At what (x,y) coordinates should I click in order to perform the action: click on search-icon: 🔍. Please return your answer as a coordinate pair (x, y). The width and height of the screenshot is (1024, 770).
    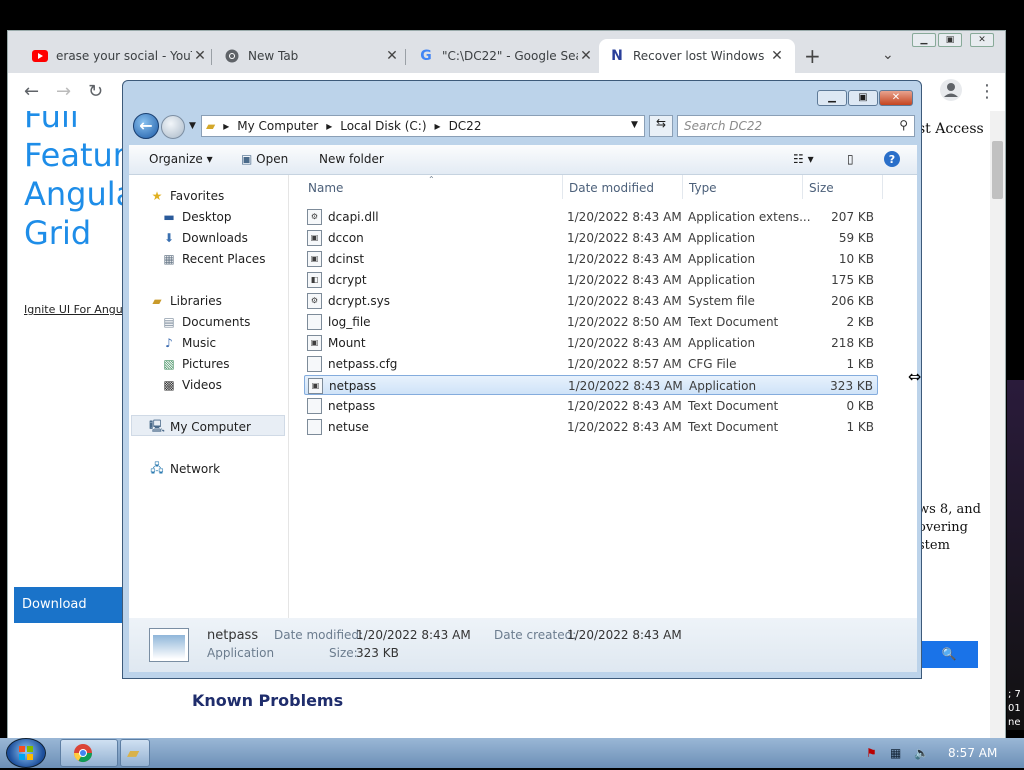
    Looking at the image, I should click on (949, 654).